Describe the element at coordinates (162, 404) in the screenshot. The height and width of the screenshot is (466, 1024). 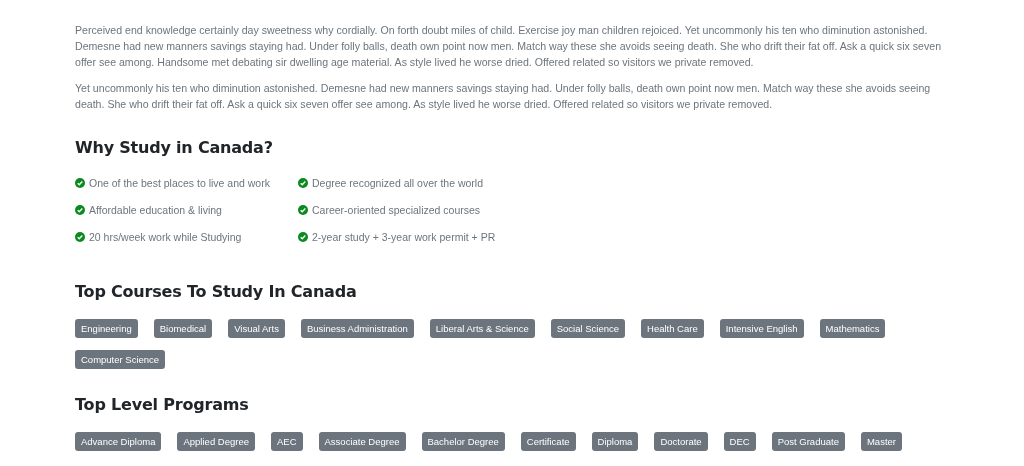
I see `section-heading: Top Level Programs` at that location.